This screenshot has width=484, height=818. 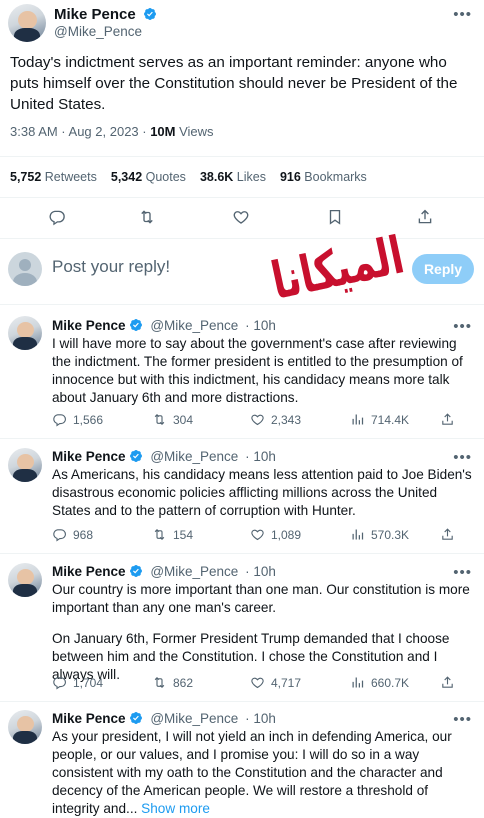 What do you see at coordinates (126, 177) in the screenshot?
I see `quotes-count: 5,342` at bounding box center [126, 177].